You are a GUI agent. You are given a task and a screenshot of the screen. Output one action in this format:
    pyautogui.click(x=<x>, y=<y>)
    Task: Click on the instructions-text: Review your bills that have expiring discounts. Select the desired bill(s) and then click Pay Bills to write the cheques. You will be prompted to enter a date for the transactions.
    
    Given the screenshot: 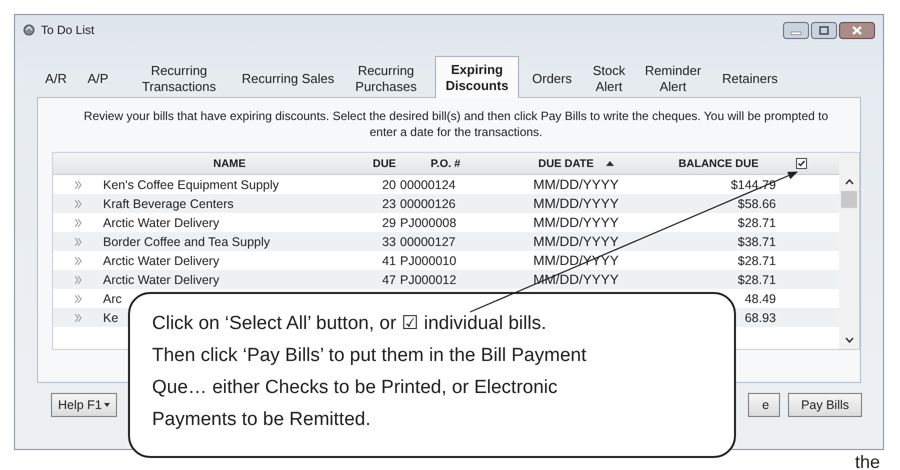 What is the action you would take?
    pyautogui.click(x=456, y=124)
    